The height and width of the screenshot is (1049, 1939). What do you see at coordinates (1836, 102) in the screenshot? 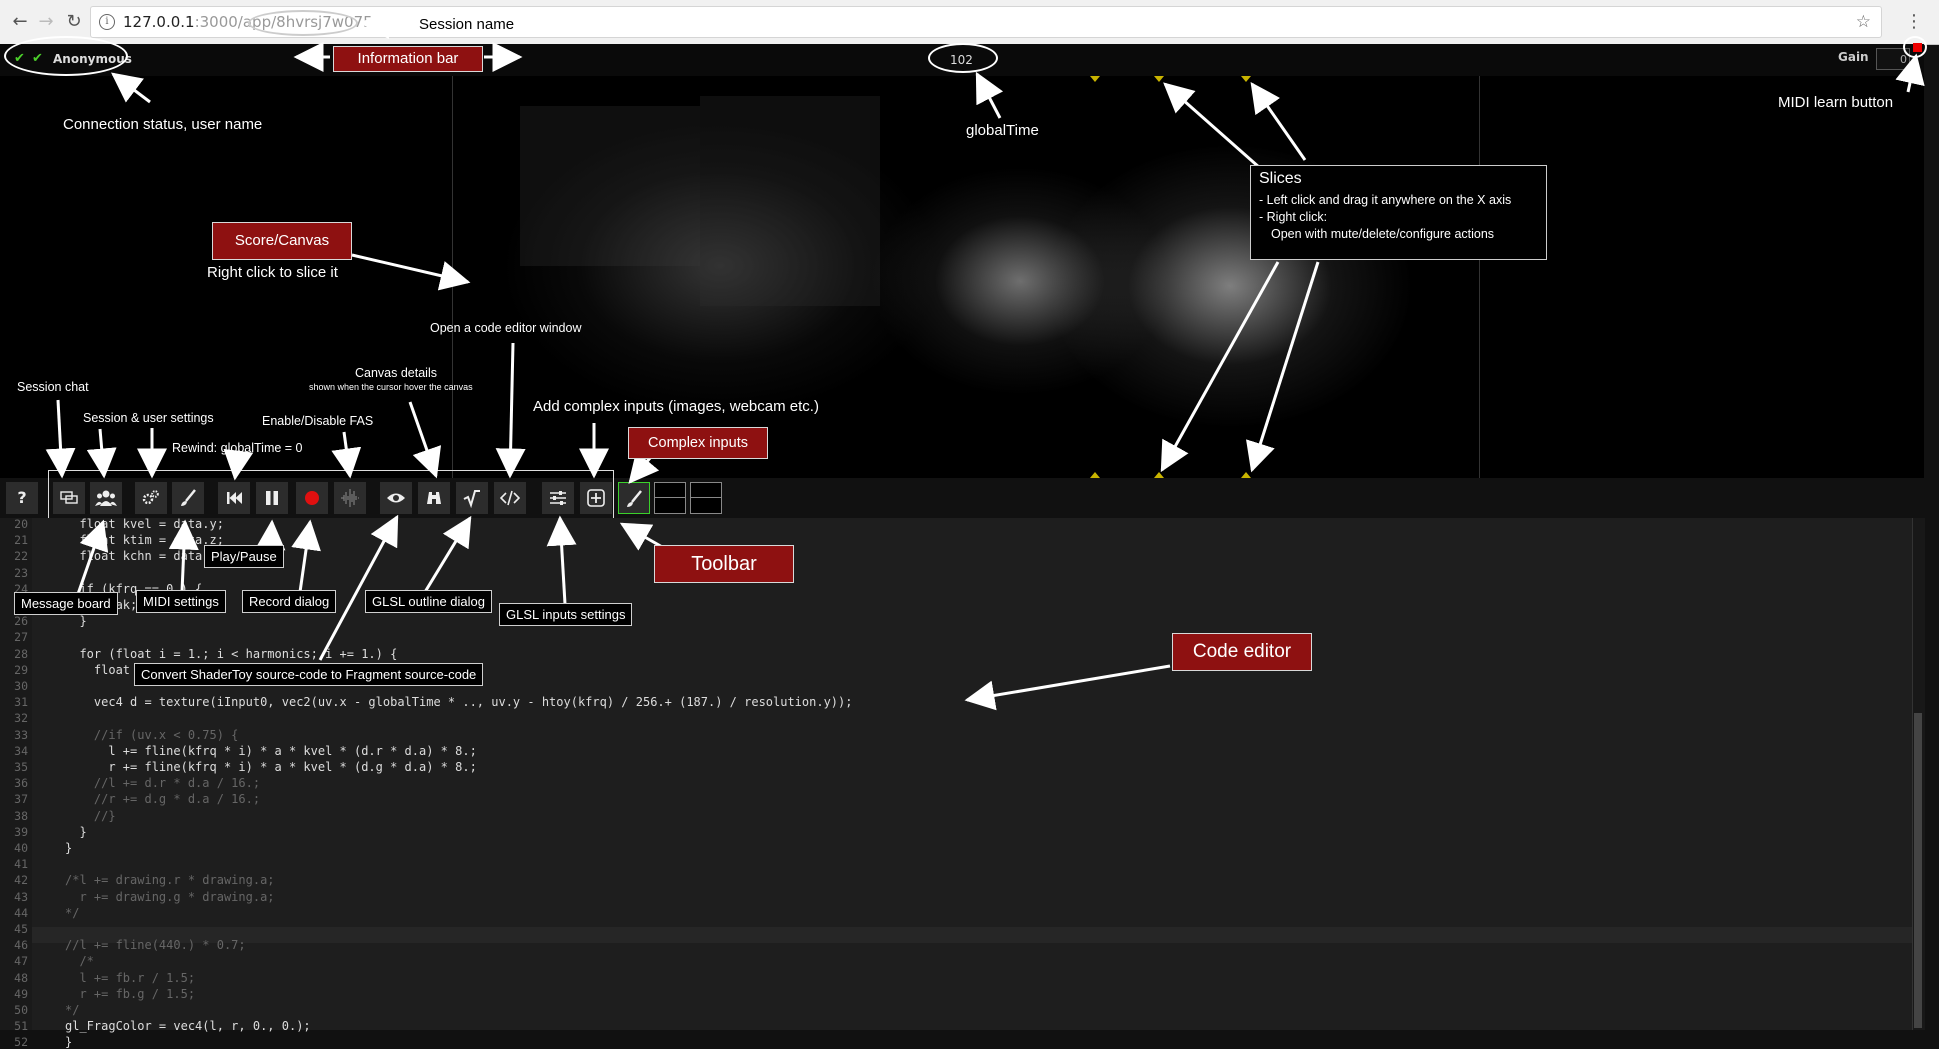
I see `midi-learn-label: MIDI learn button` at bounding box center [1836, 102].